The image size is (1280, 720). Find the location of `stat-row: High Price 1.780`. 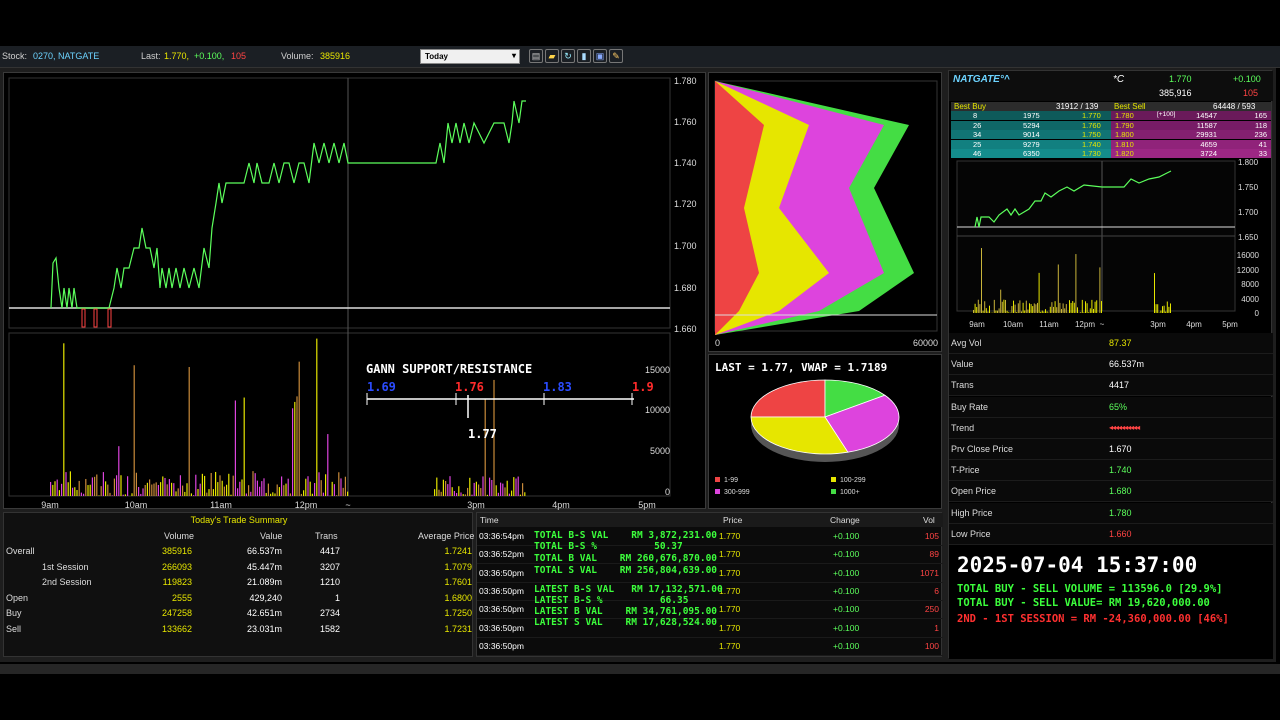

stat-row: High Price 1.780 is located at coordinates (1111, 513).